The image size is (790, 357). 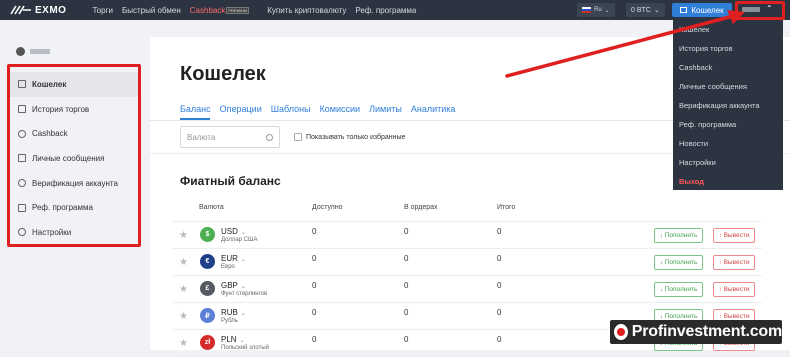 What do you see at coordinates (244, 294) in the screenshot?
I see `currency-name: Фунт стерлингов` at bounding box center [244, 294].